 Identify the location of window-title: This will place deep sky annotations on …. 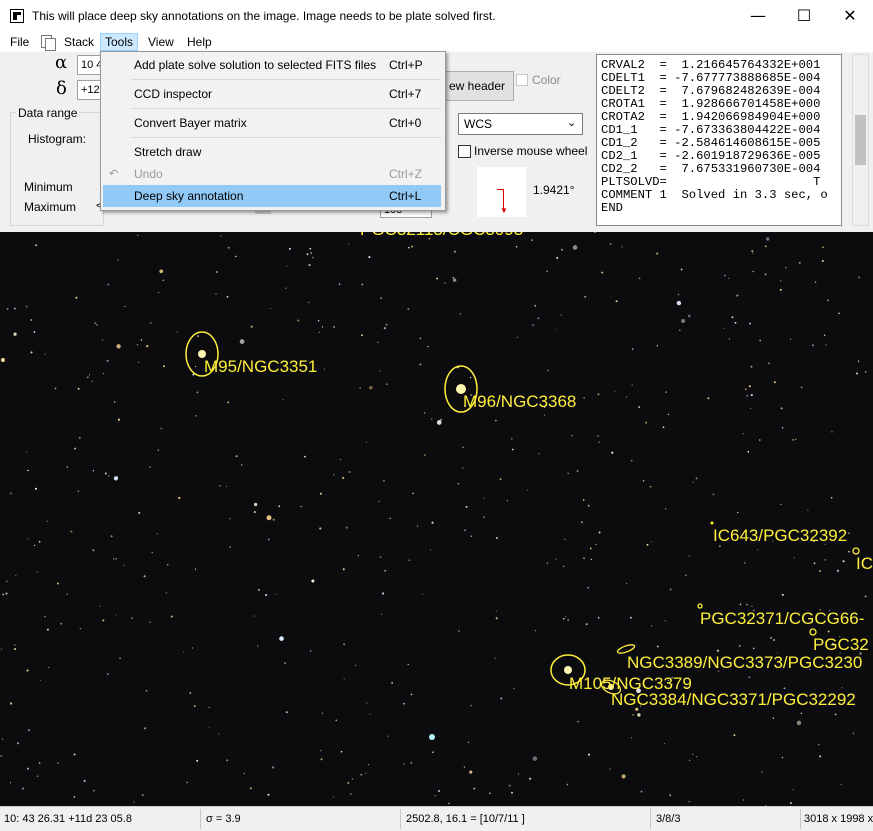
(264, 16).